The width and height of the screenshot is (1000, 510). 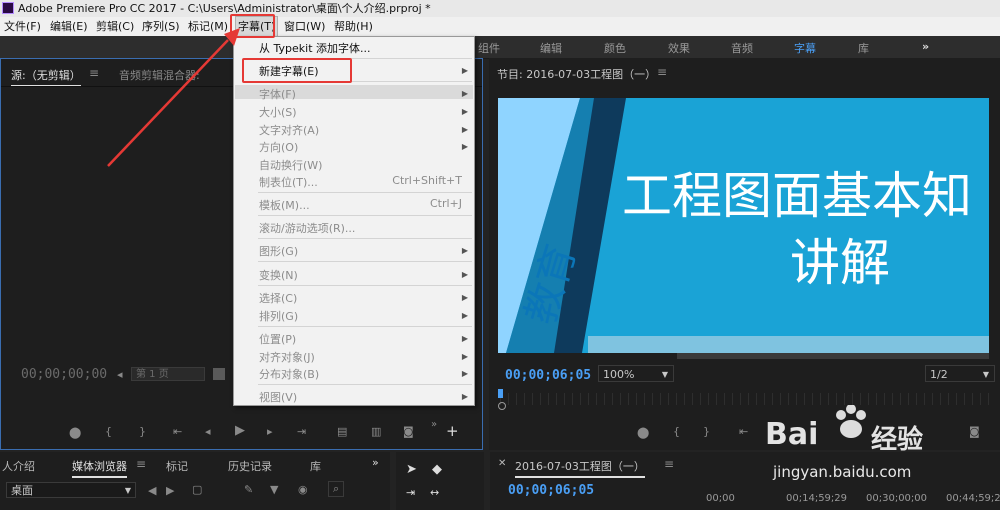 What do you see at coordinates (851, 421) in the screenshot?
I see `paw-logo-icon` at bounding box center [851, 421].